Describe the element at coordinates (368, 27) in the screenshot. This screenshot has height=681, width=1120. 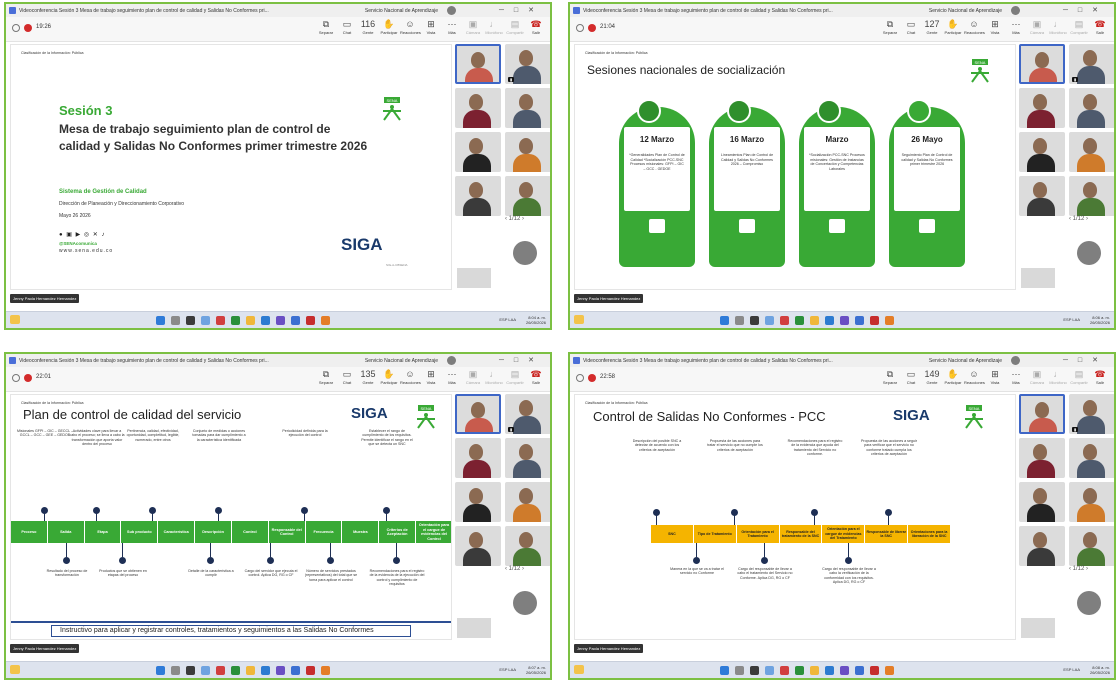
I see `people-button: 116 Gente` at that location.